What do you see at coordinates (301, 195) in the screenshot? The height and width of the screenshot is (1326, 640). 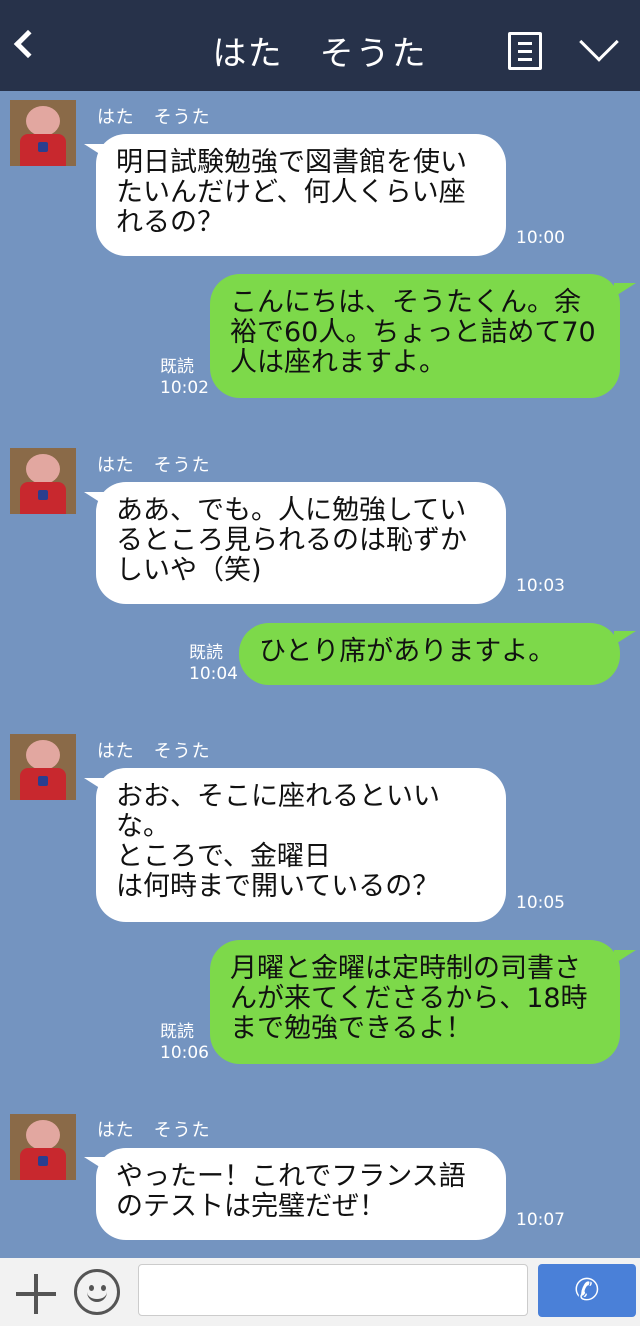 I see `message-bubble-incoming: 明日試験勉強で図書館を使いたいんだけど、何人くらい座れるの？` at bounding box center [301, 195].